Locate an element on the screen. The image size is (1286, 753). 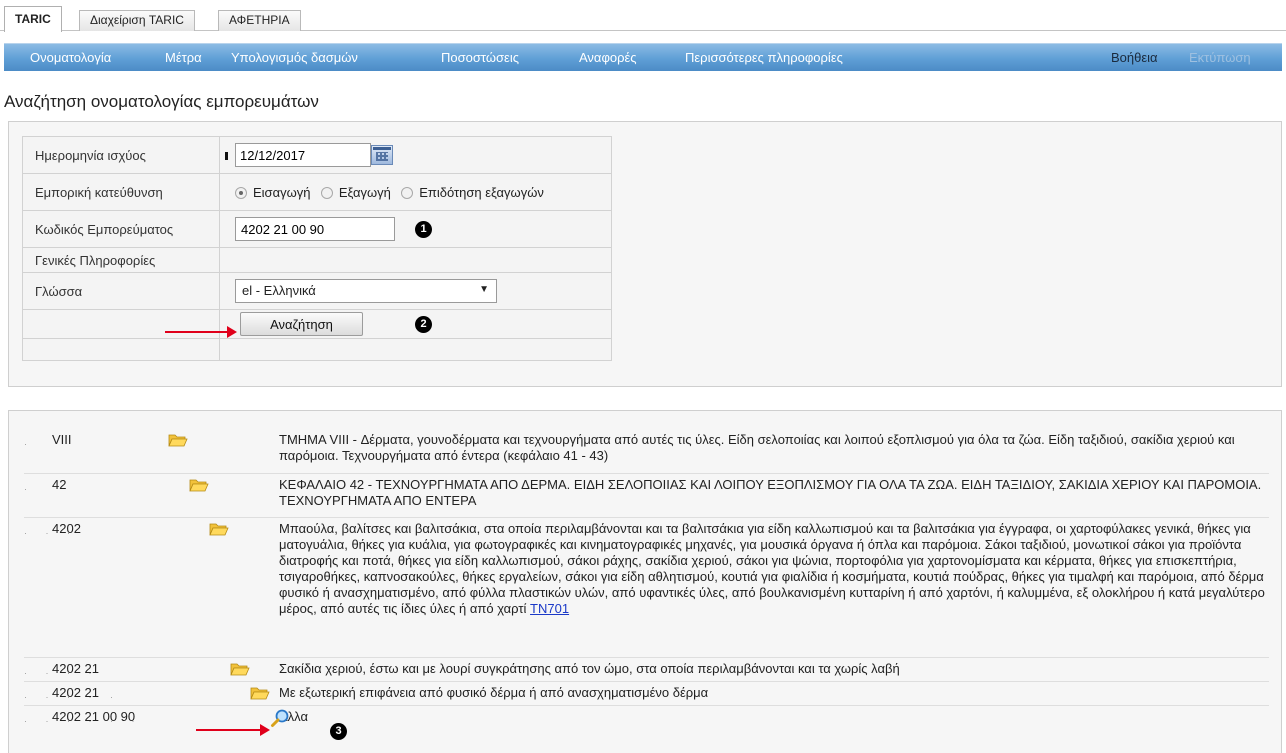
radio-export-refund-label: Επιδότηση εξαγωγών is located at coordinates (481, 192).